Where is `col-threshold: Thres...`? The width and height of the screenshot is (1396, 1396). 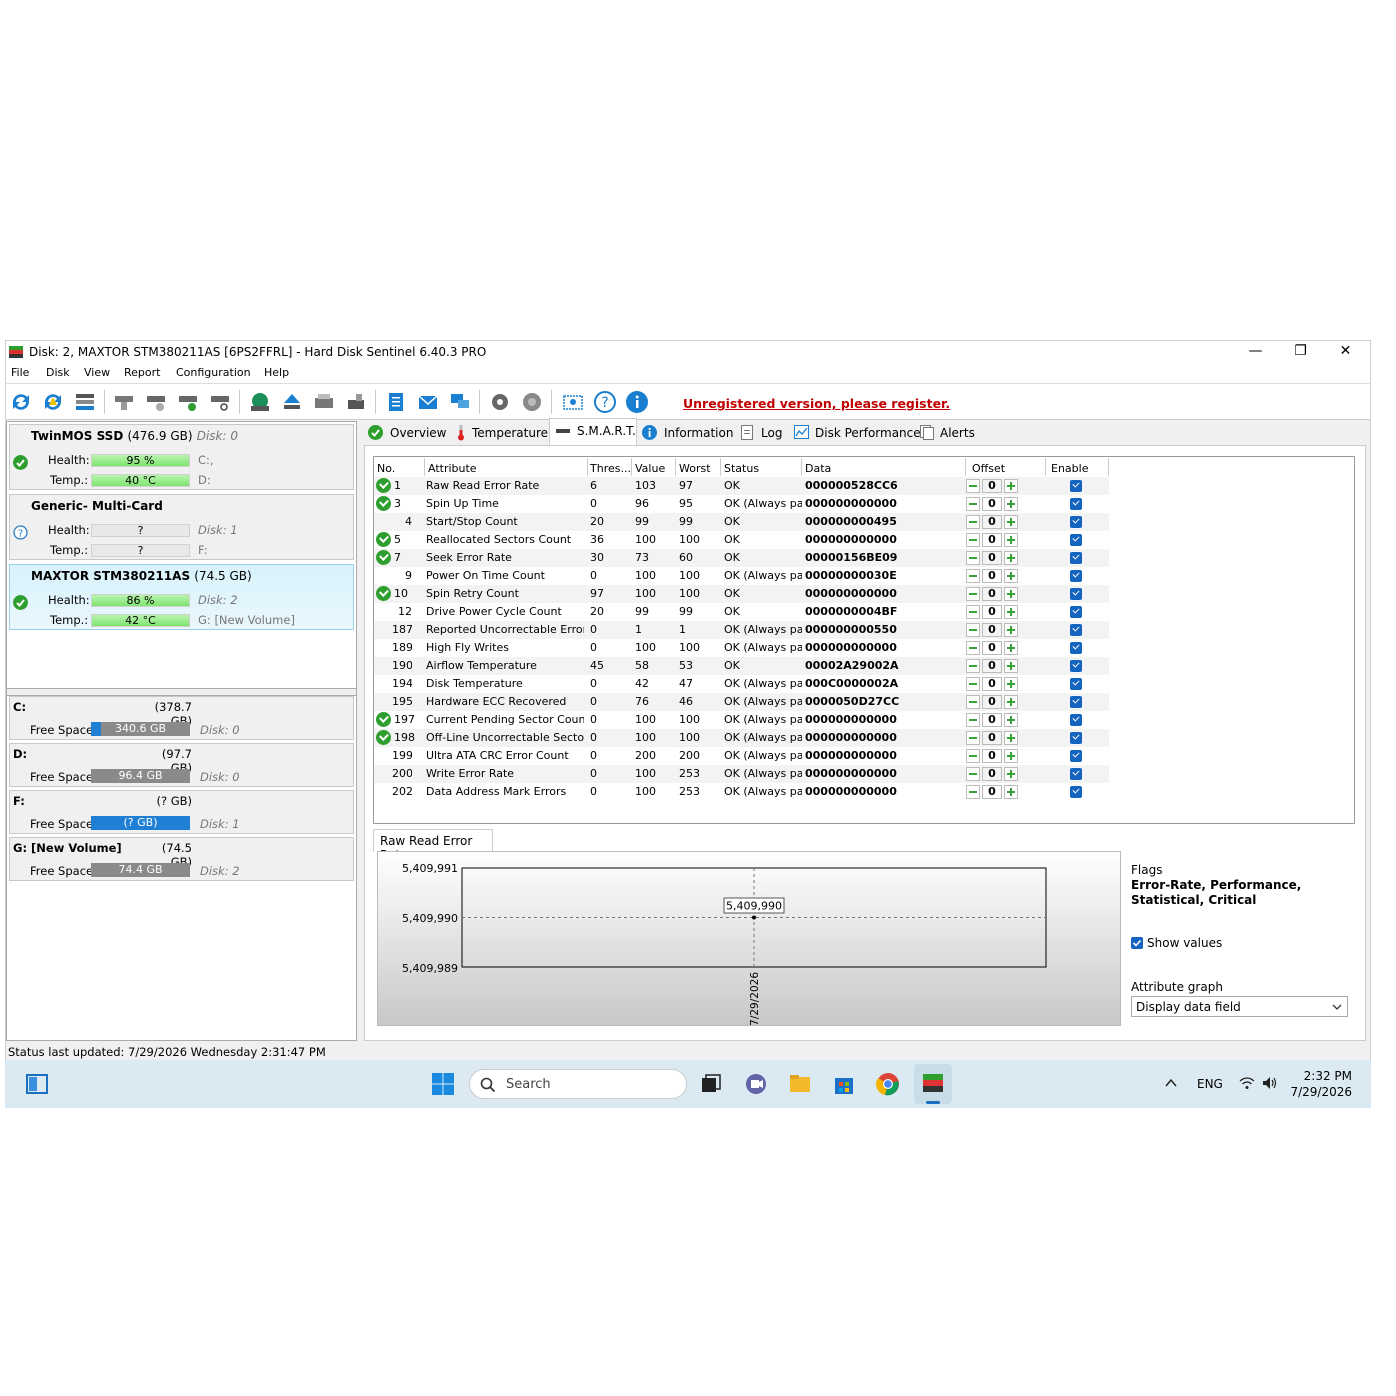
col-threshold: Thres... is located at coordinates (610, 468).